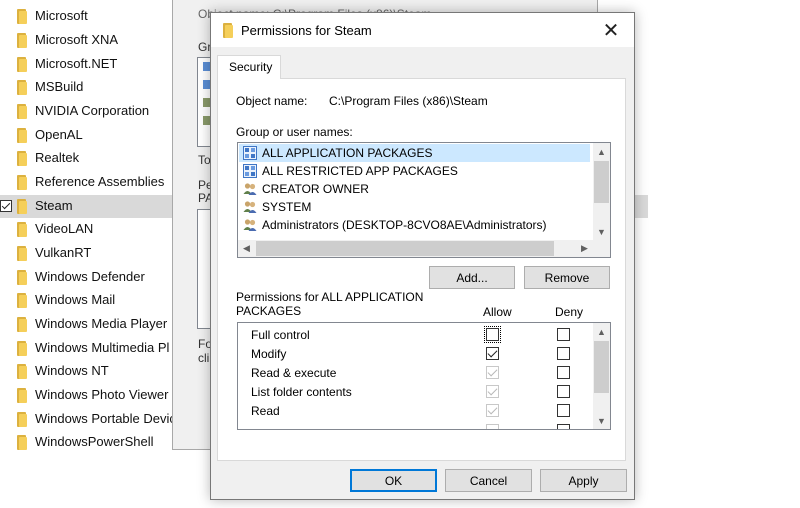 The image size is (800, 508). What do you see at coordinates (75, 299) in the screenshot?
I see `folder-name: Windows Mail` at bounding box center [75, 299].